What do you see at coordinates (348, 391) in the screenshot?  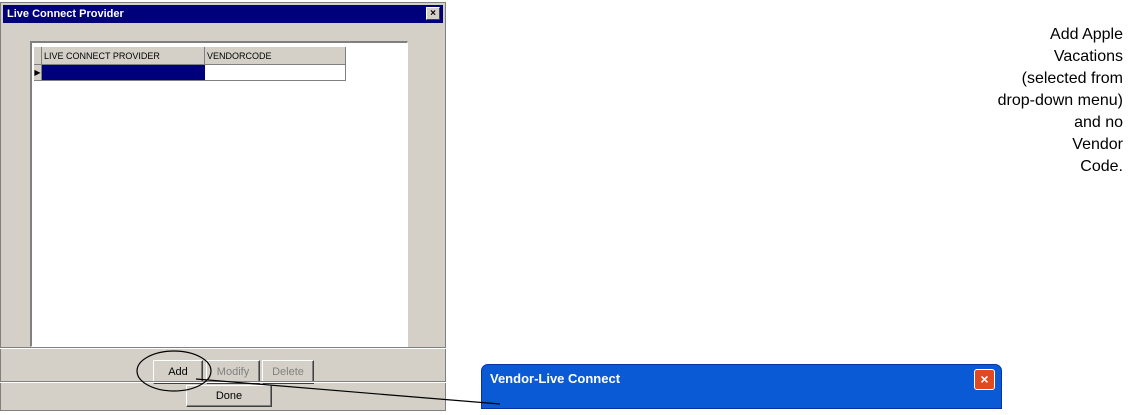 I see `arrow-line` at bounding box center [348, 391].